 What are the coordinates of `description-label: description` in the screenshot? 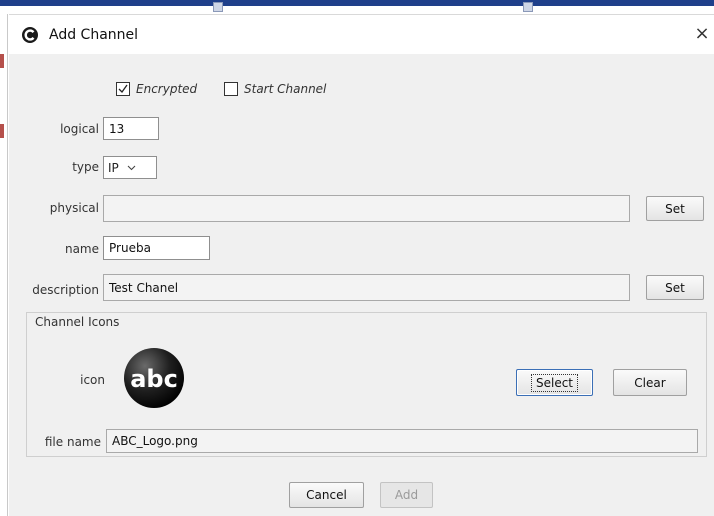 It's located at (65, 290).